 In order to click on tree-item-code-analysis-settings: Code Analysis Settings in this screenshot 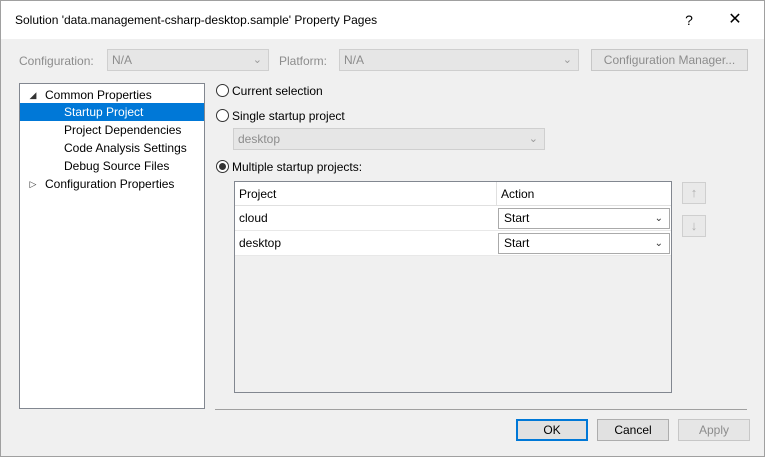, I will do `click(112, 148)`.